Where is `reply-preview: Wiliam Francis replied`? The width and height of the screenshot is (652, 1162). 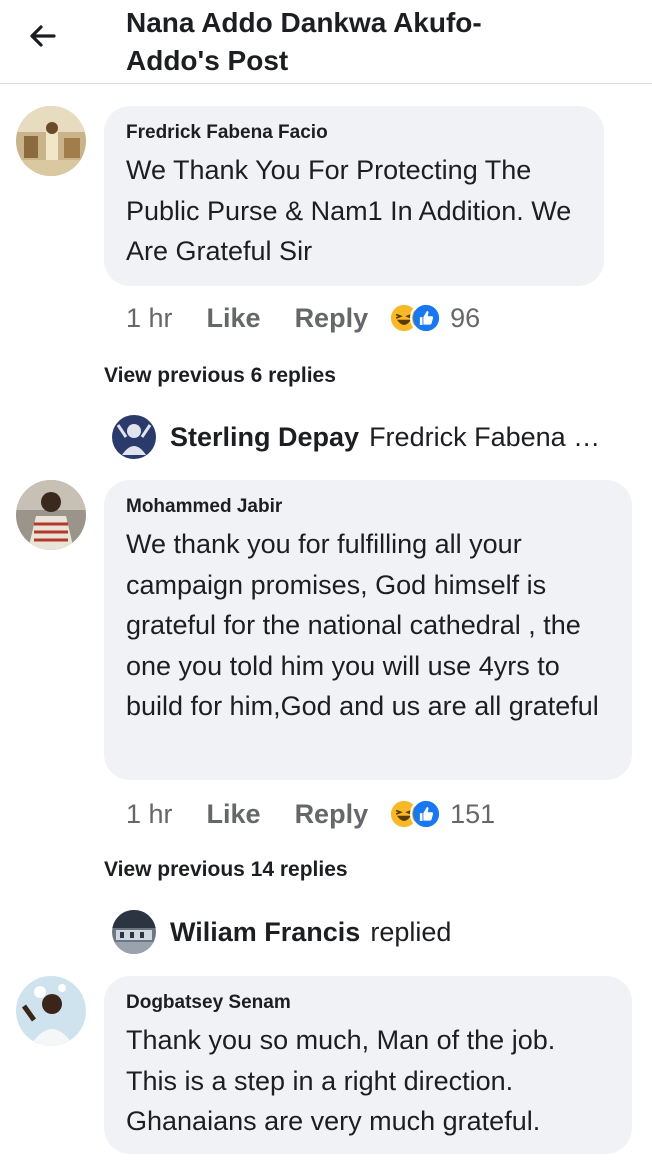
reply-preview: Wiliam Francis replied is located at coordinates (310, 932).